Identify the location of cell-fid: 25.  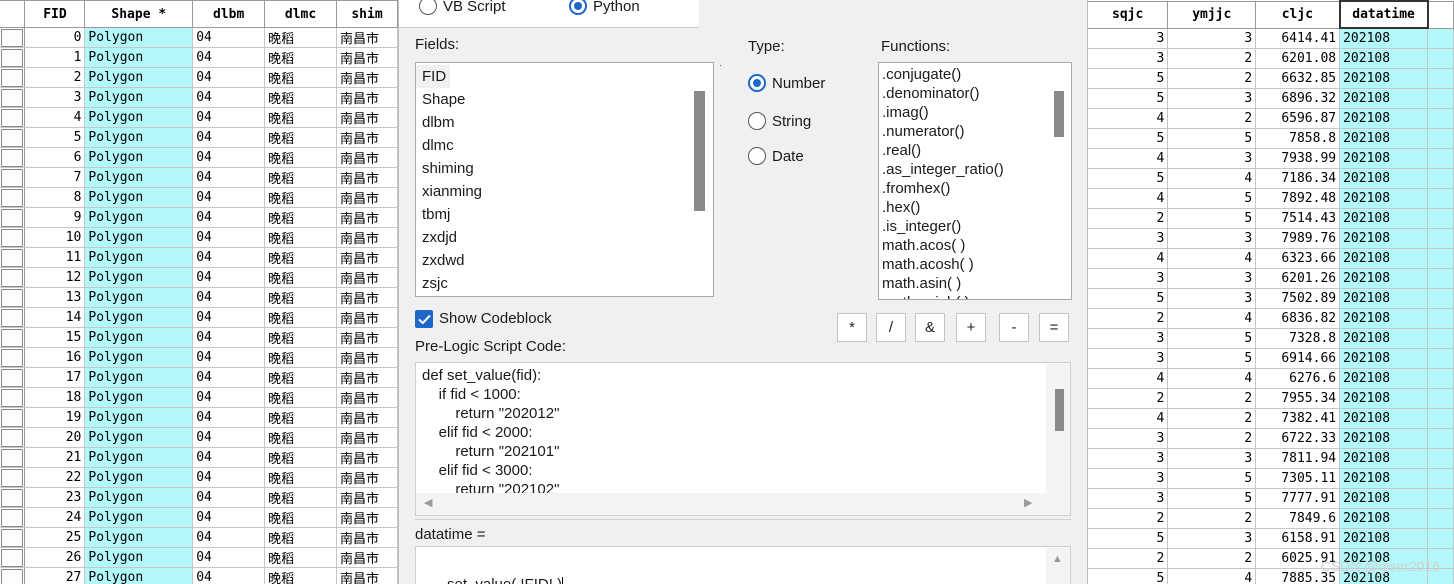
(55, 537).